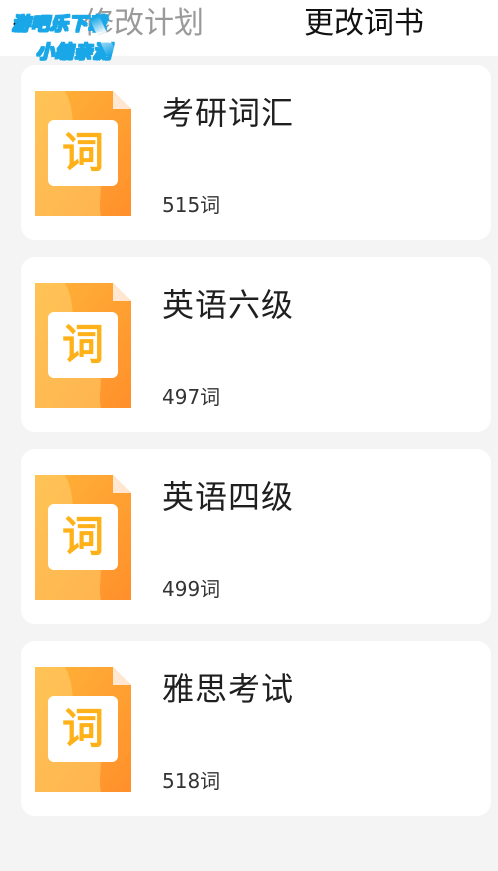 Image resolution: width=498 pixels, height=871 pixels. Describe the element at coordinates (191, 781) in the screenshot. I see `word-count: 518词` at that location.